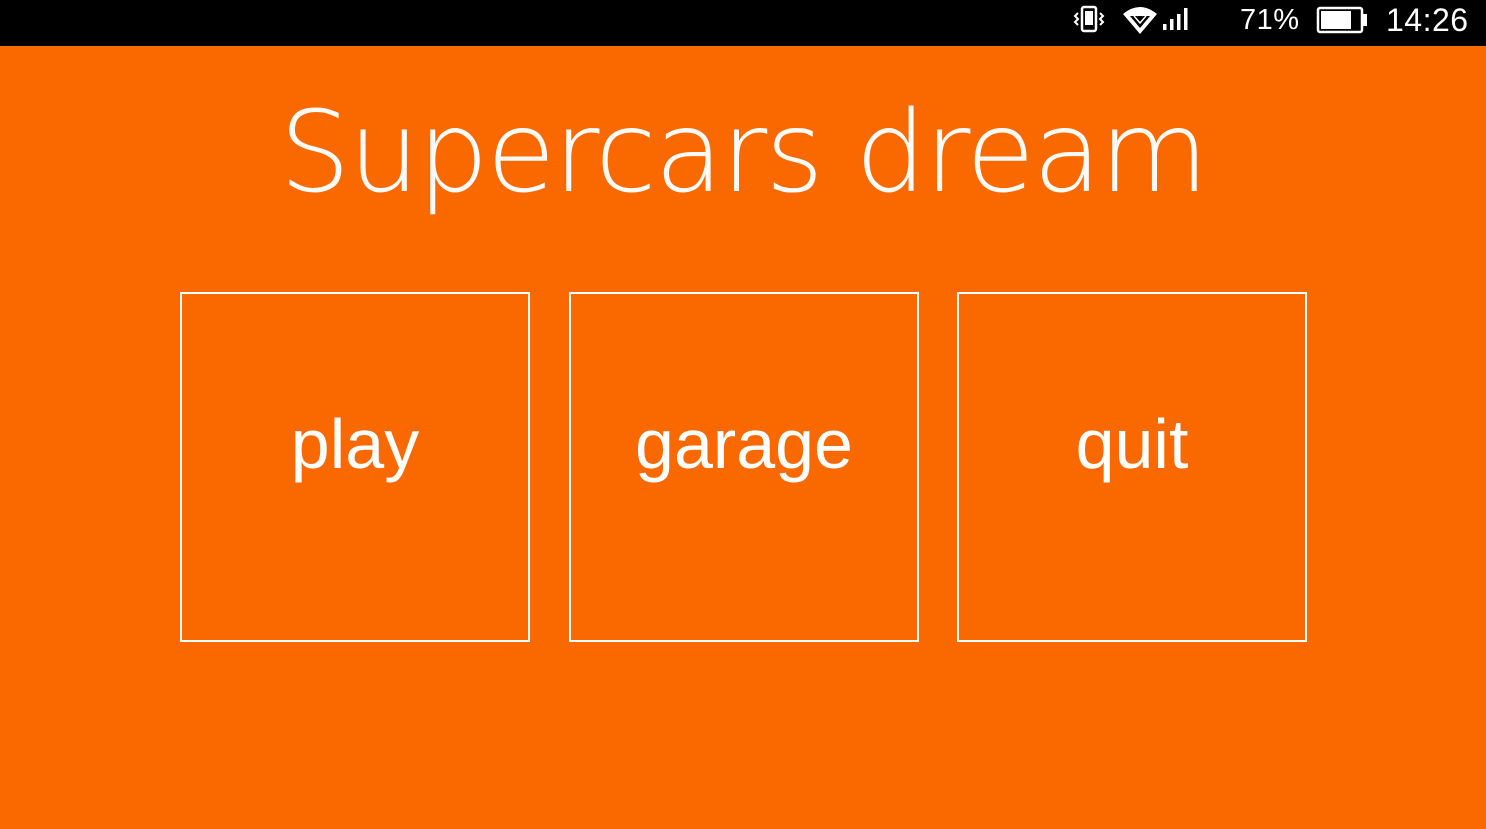  I want to click on vibrate-icon, so click(1089, 19).